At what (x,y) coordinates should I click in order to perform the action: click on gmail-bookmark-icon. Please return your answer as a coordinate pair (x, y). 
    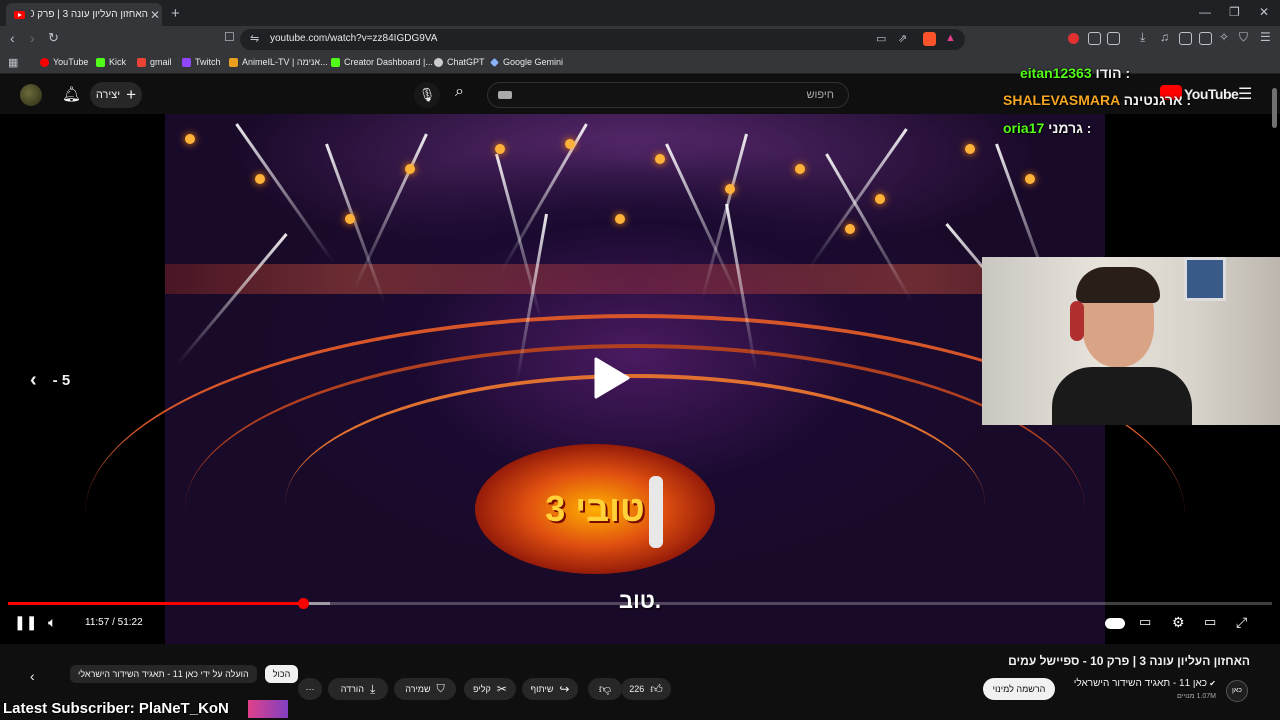
    Looking at the image, I should click on (141, 62).